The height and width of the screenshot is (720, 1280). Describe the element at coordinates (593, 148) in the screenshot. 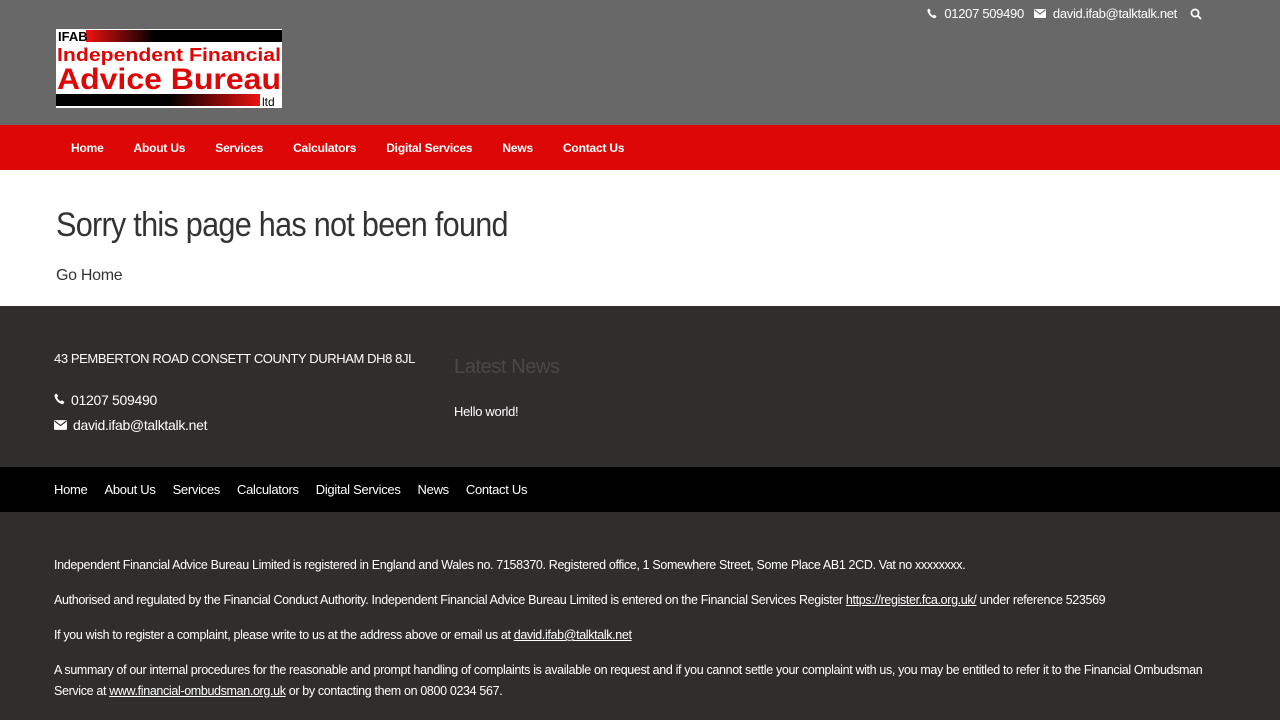

I see `nav-contact-us: Contact Us` at that location.